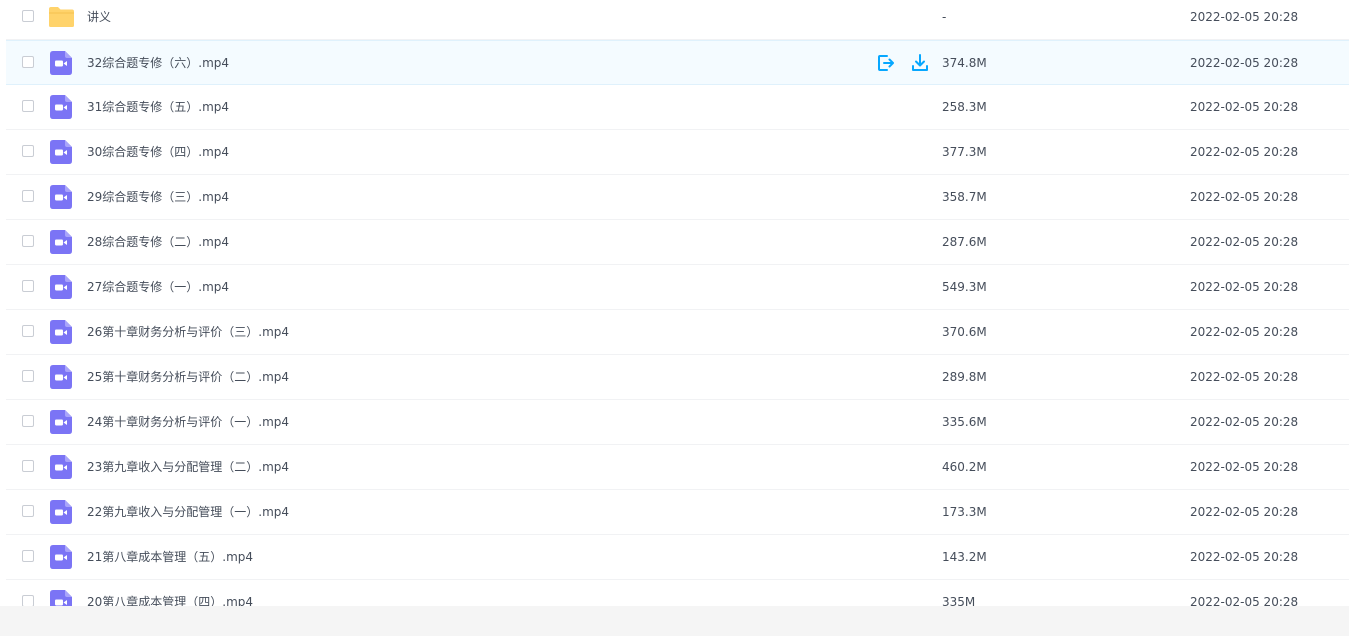  What do you see at coordinates (158, 197) in the screenshot?
I see `file-name: 29综合题专修（三）.mp4` at bounding box center [158, 197].